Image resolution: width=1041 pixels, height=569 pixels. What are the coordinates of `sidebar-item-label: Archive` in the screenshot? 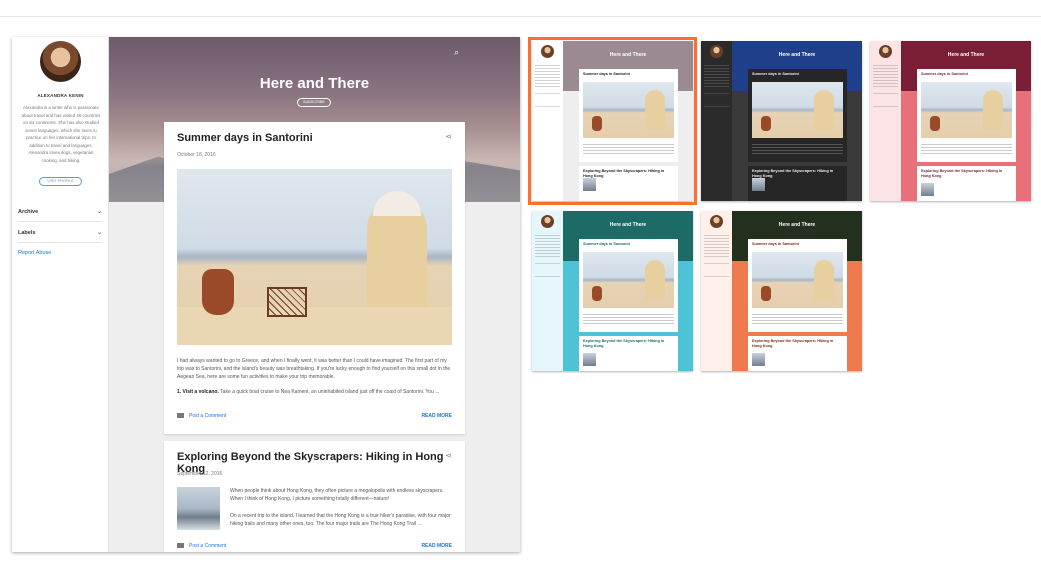 It's located at (28, 212).